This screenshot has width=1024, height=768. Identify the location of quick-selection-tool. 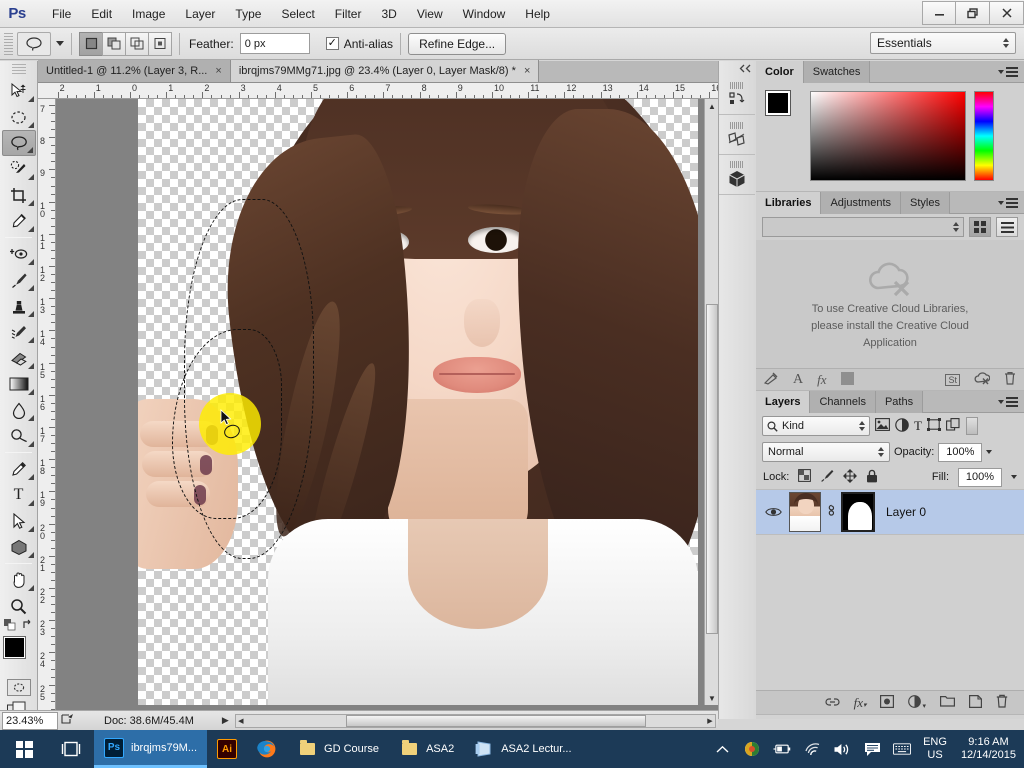
(19, 169).